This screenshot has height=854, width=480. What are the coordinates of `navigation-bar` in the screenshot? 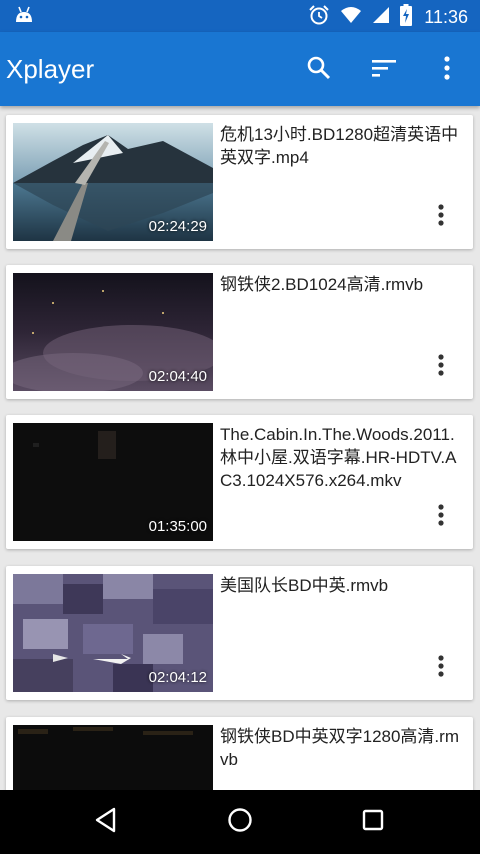 It's located at (240, 822).